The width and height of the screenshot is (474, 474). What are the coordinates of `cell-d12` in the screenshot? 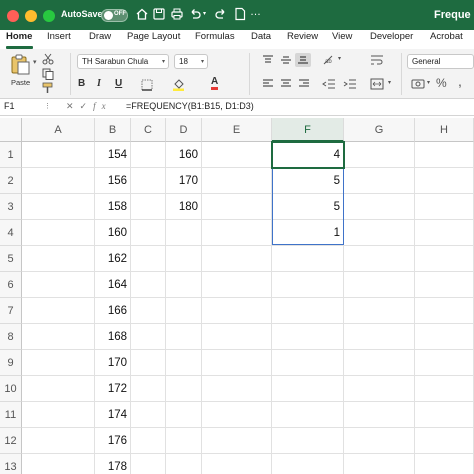 It's located at (184, 441).